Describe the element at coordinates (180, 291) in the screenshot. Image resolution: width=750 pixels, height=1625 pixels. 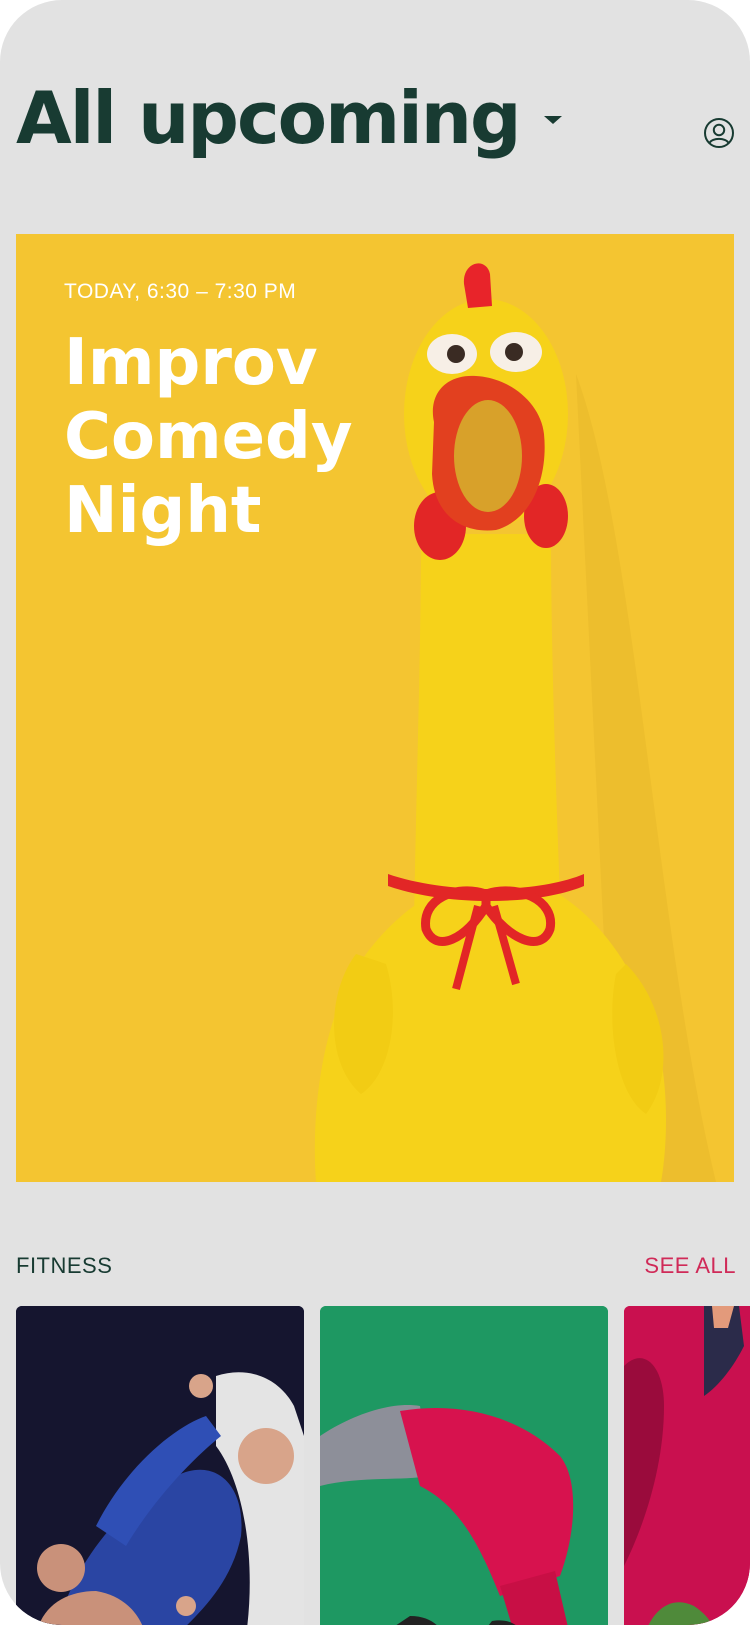
I see `event-date: TODAY, 6:30 – 7:30 PM` at that location.